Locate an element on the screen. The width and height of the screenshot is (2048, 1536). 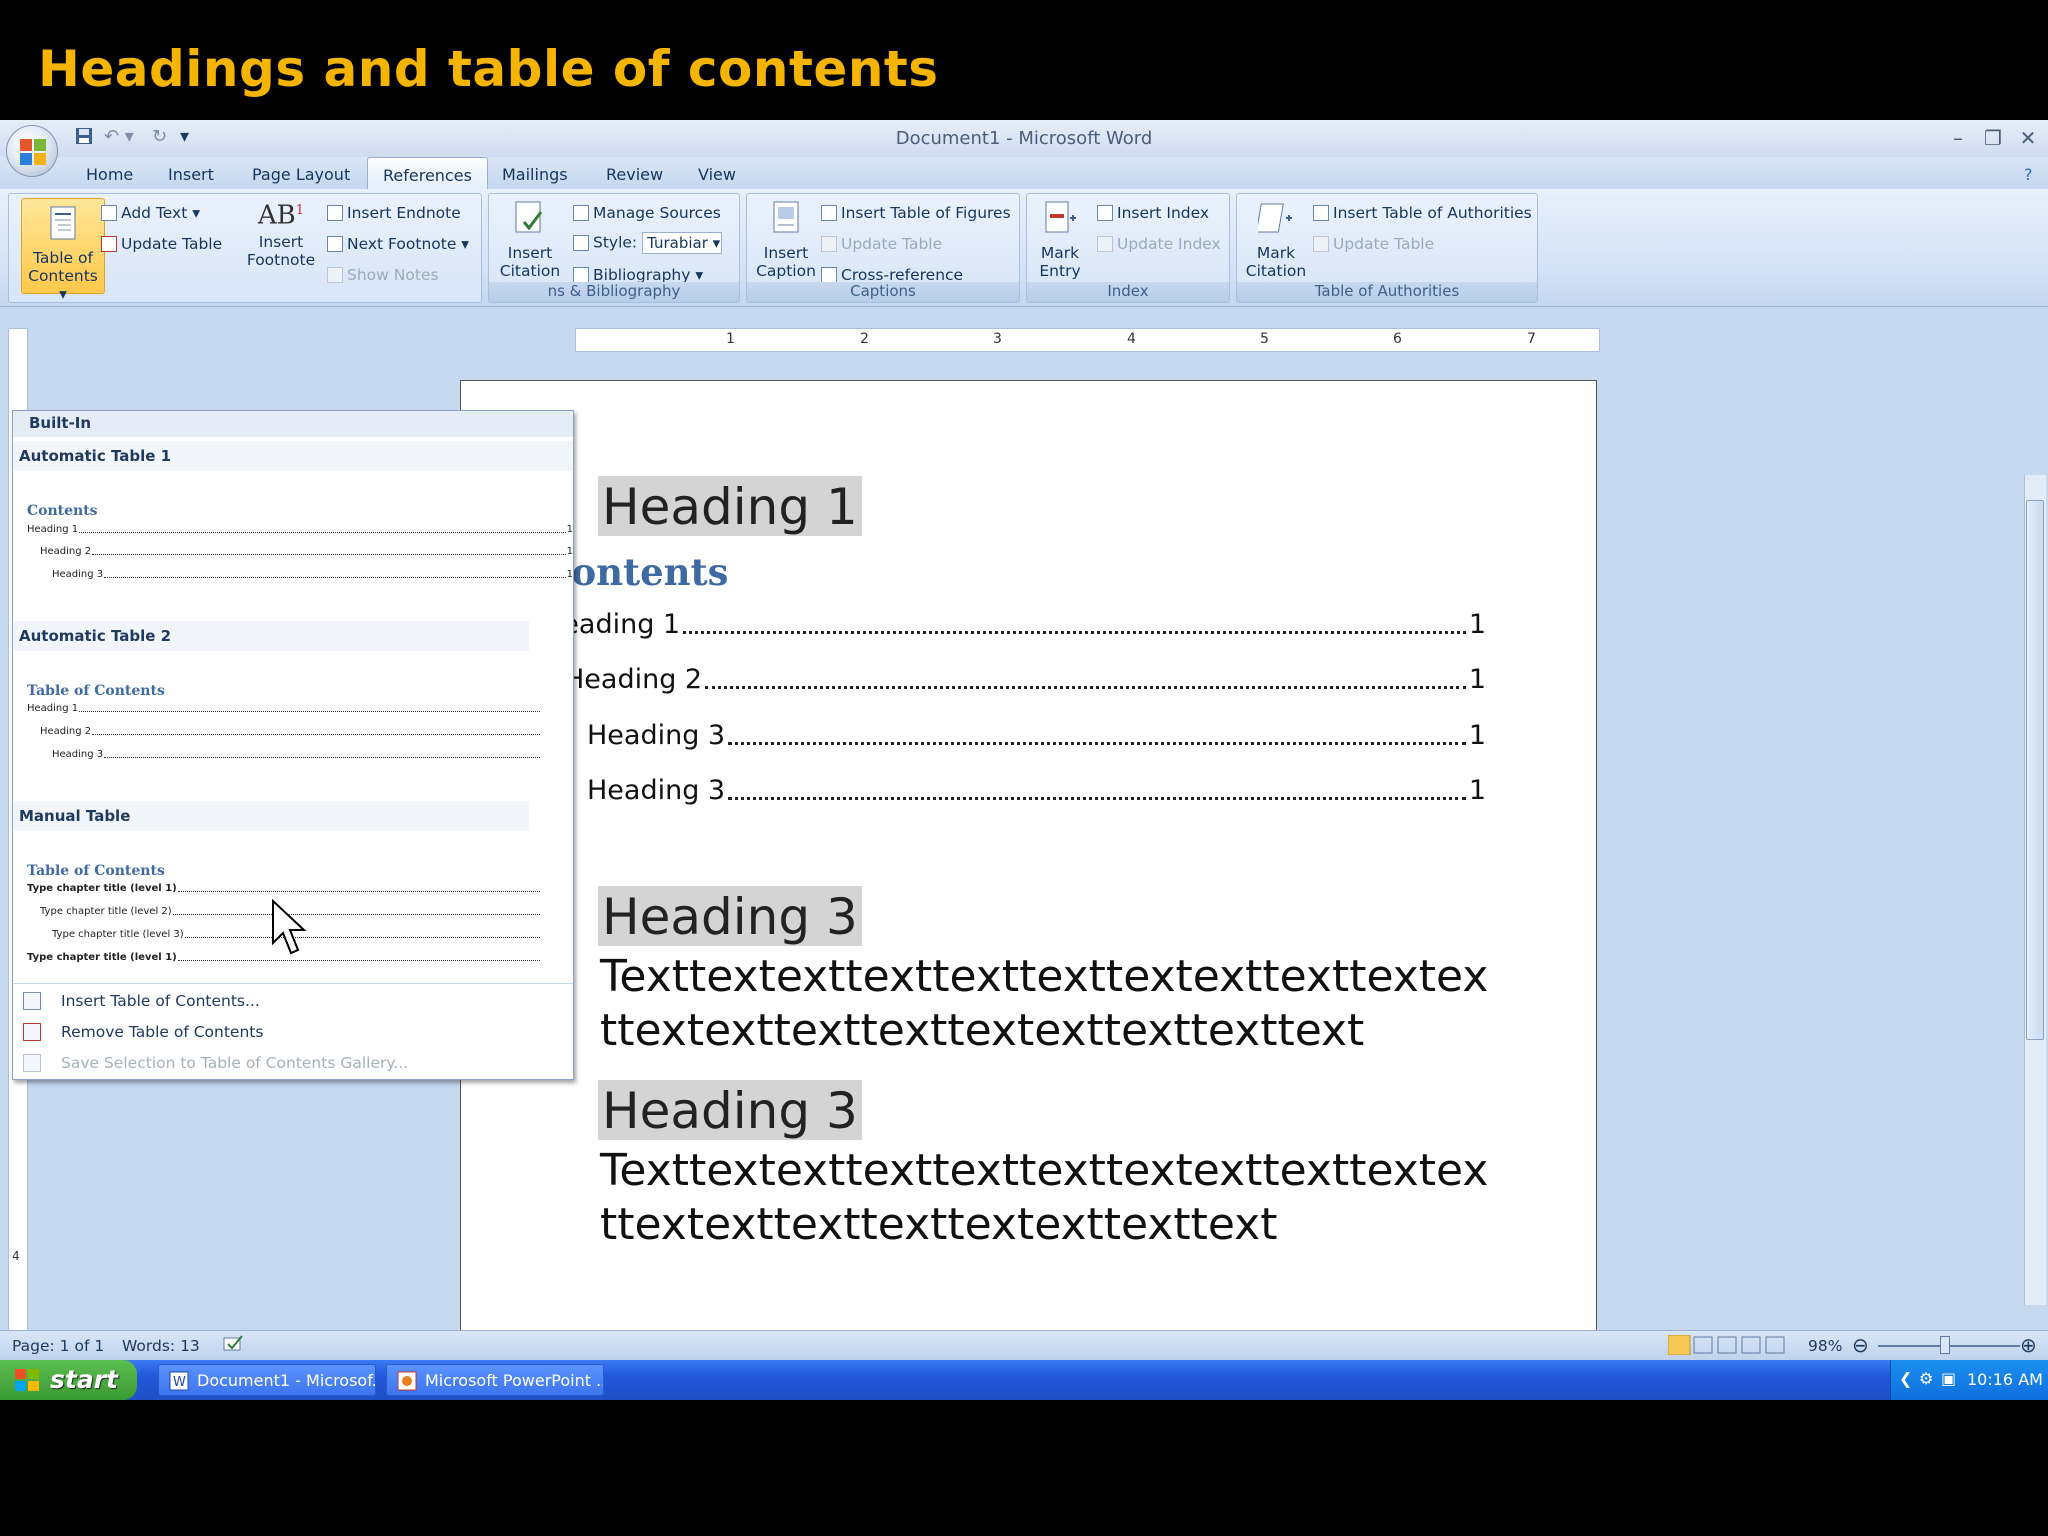
insert-table-of-figures-button: Insert Table of Figures is located at coordinates (916, 213).